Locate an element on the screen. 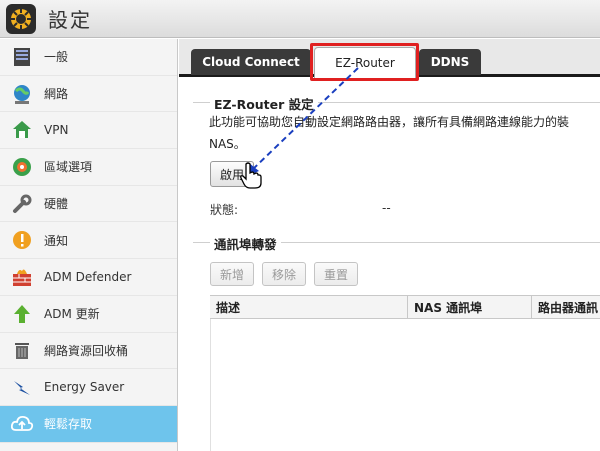  sidebar-item-label: VPN is located at coordinates (56, 130).